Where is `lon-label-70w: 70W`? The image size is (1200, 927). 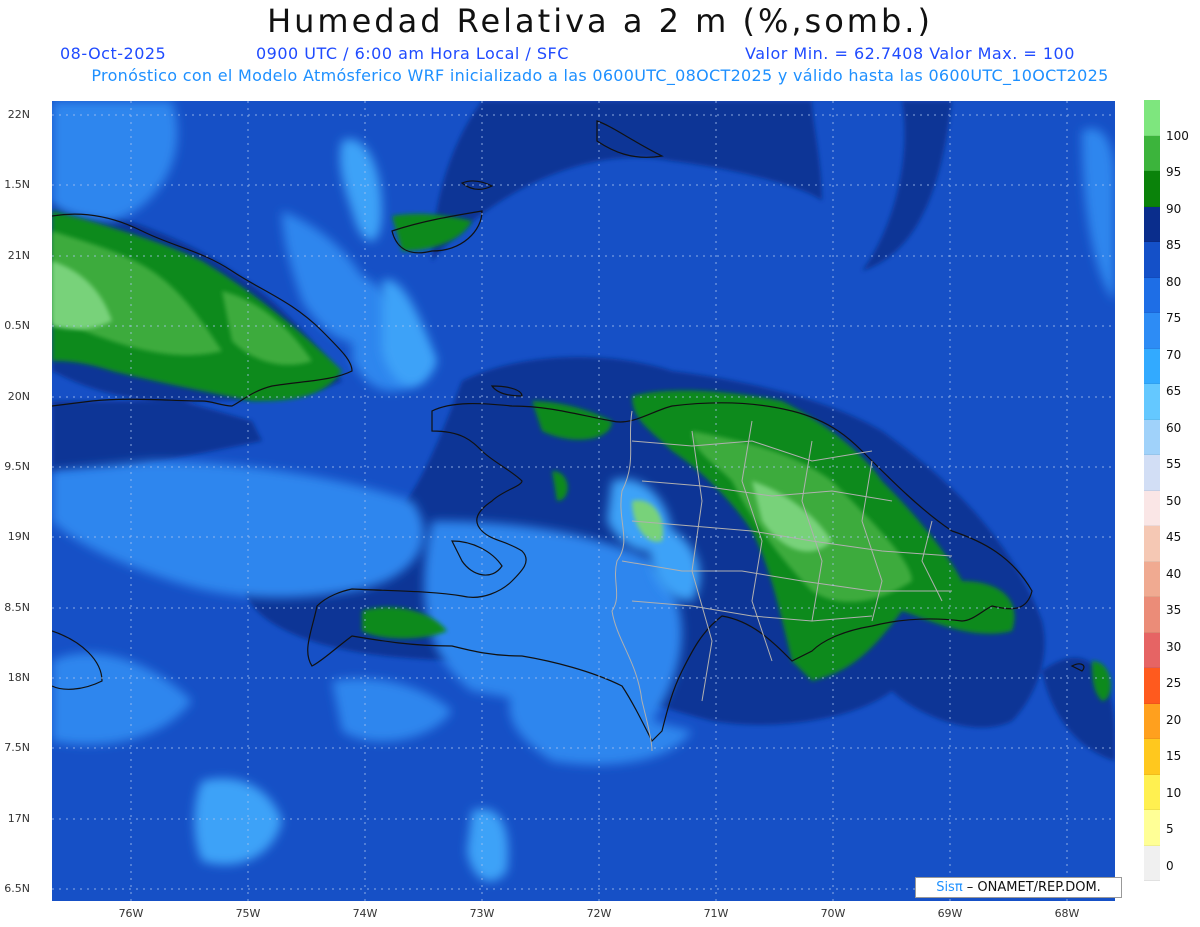 lon-label-70w: 70W is located at coordinates (833, 913).